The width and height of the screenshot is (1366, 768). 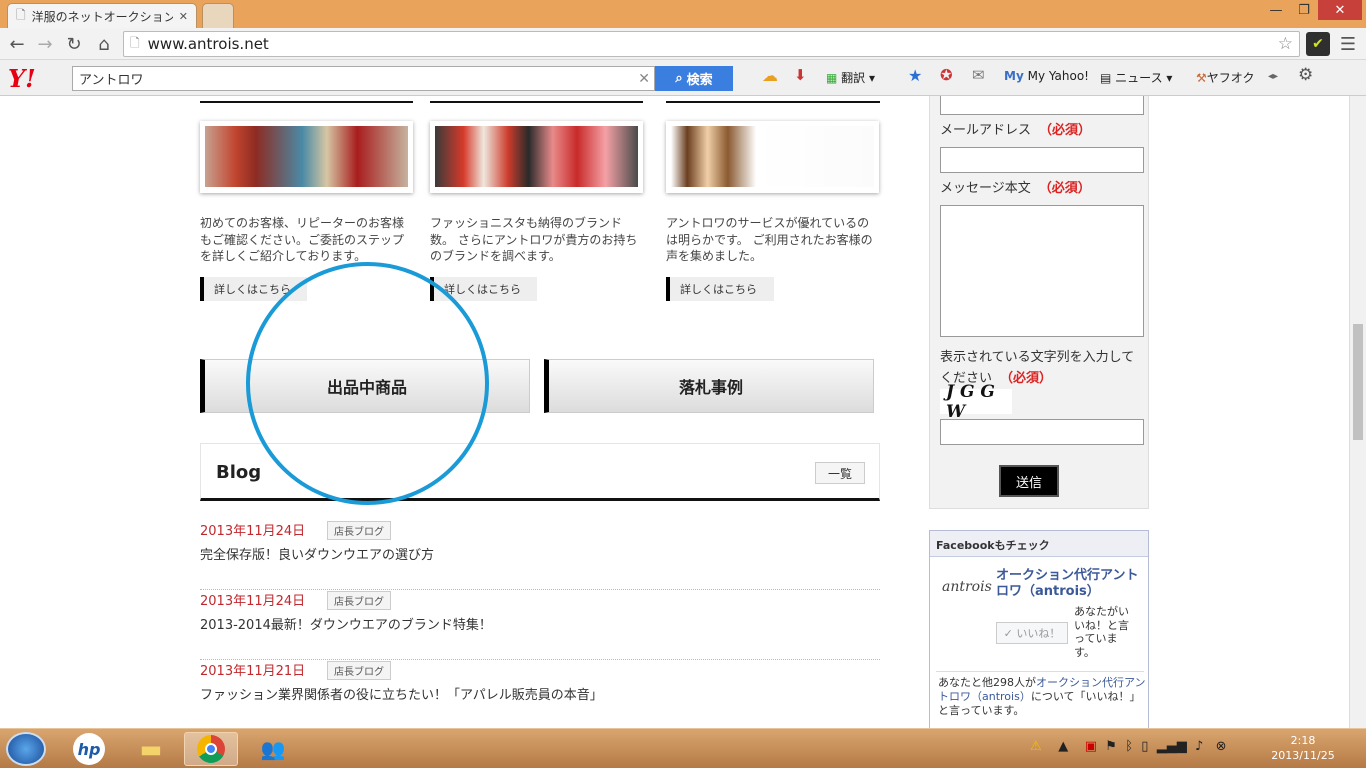 I want to click on action-center-icon: ⚠, so click(x=1036, y=746).